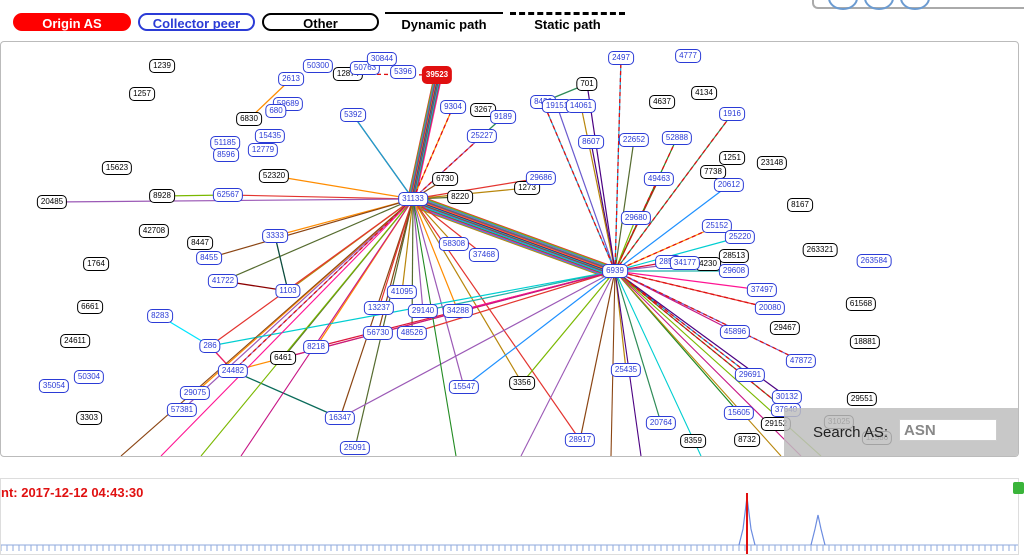  Describe the element at coordinates (732, 114) in the screenshot. I see `as-node-peer: 1916` at that location.